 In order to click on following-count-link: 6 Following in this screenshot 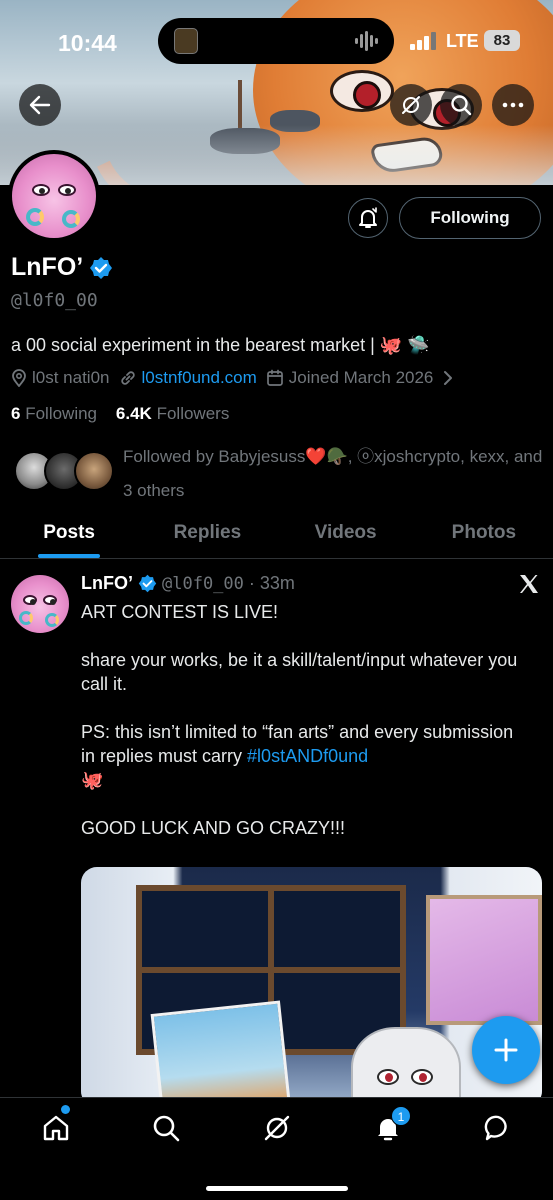, I will do `click(54, 413)`.